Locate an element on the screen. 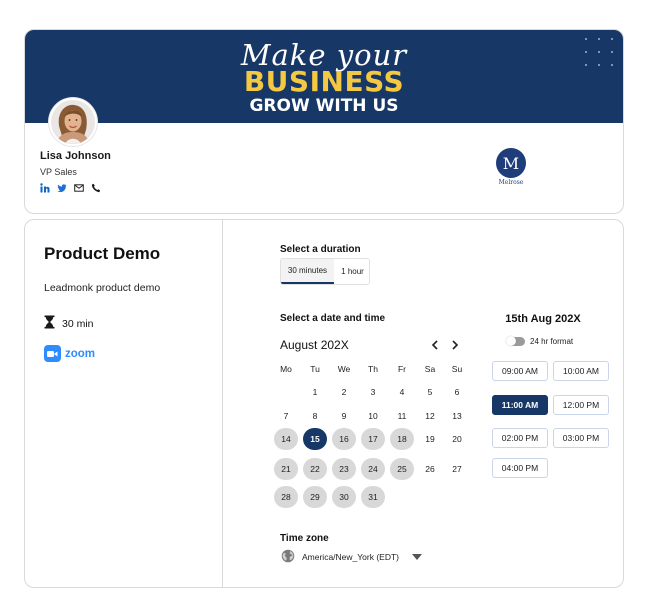 This screenshot has height=600, width=658. timezone-select: America/New_York (EDT) is located at coordinates (351, 557).